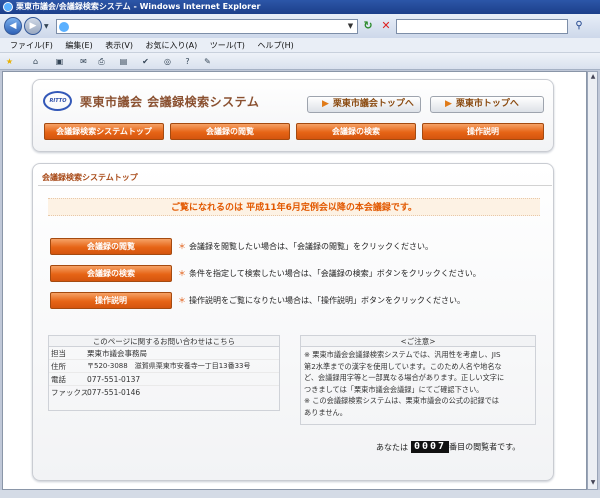  Describe the element at coordinates (392, 447) in the screenshot. I see `counter-prefix: あなたは` at that location.